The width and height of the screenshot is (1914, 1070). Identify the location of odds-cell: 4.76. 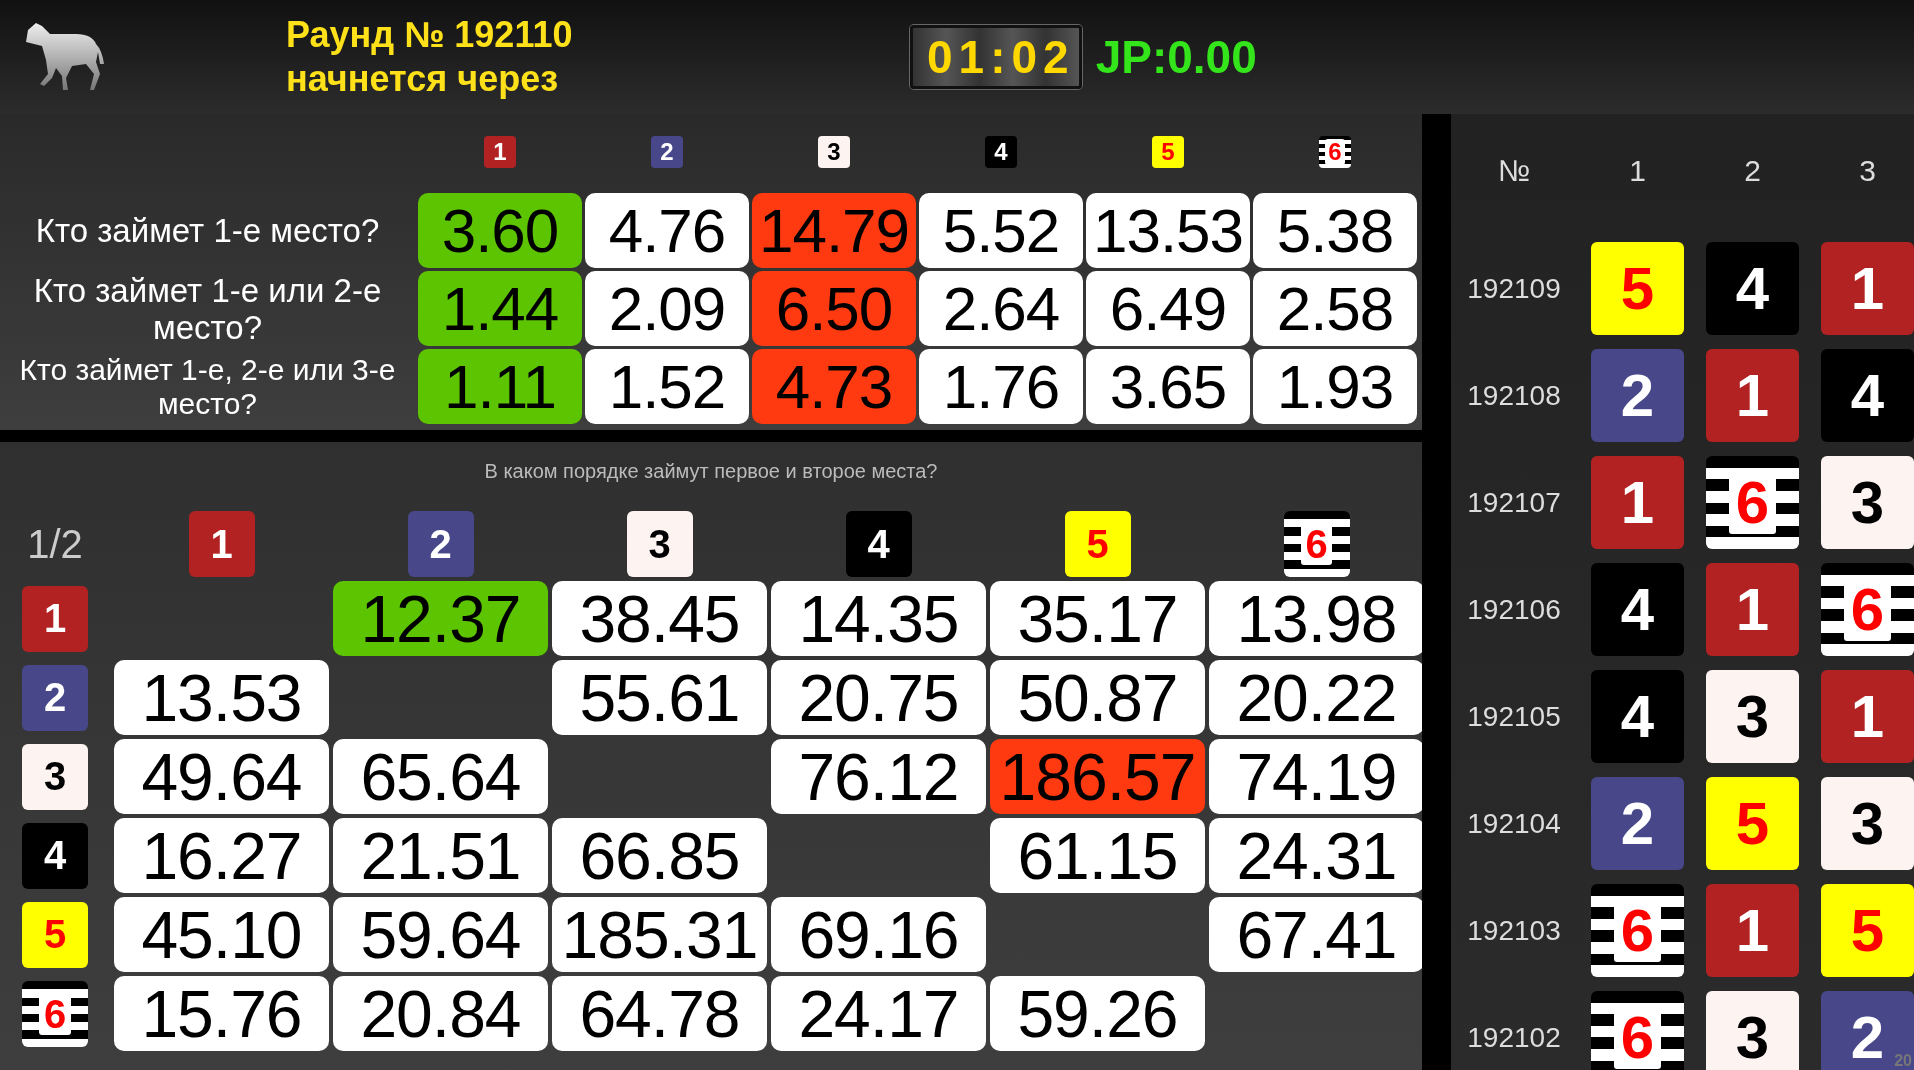
(667, 230).